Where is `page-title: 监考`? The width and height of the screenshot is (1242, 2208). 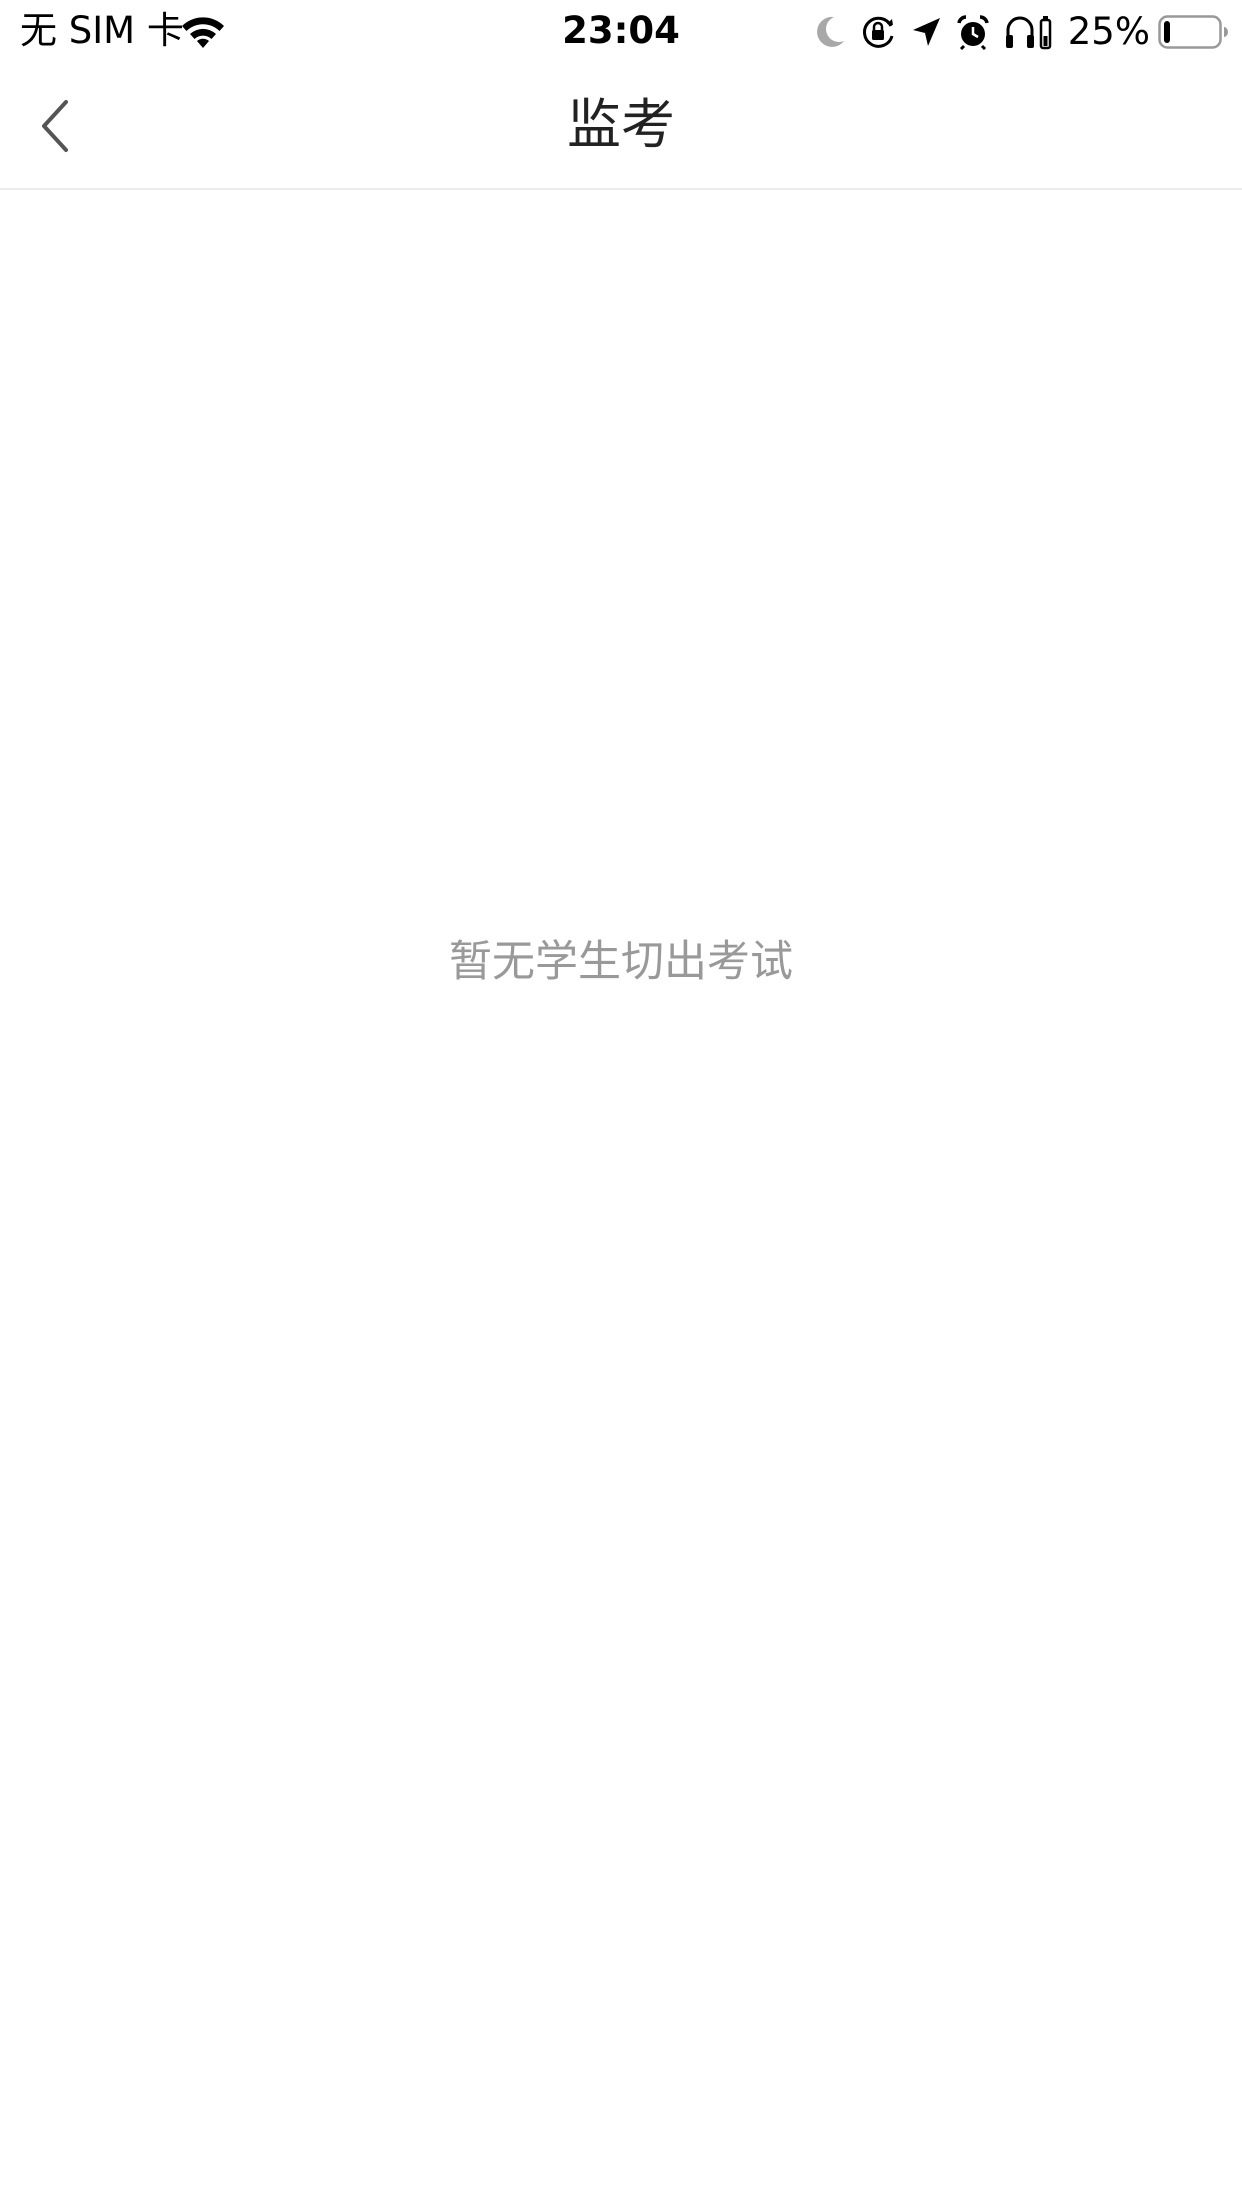 page-title: 监考 is located at coordinates (621, 124).